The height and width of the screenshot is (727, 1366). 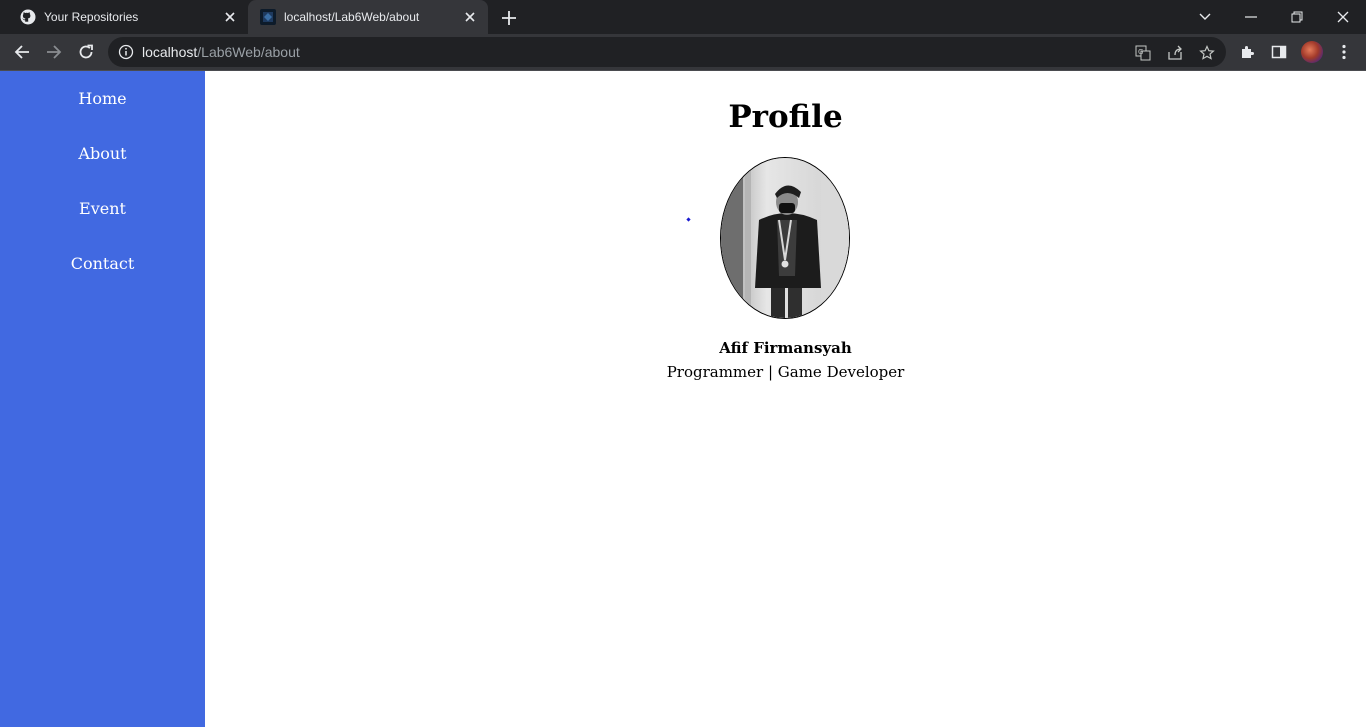 I want to click on more-menu-icon, so click(x=1344, y=52).